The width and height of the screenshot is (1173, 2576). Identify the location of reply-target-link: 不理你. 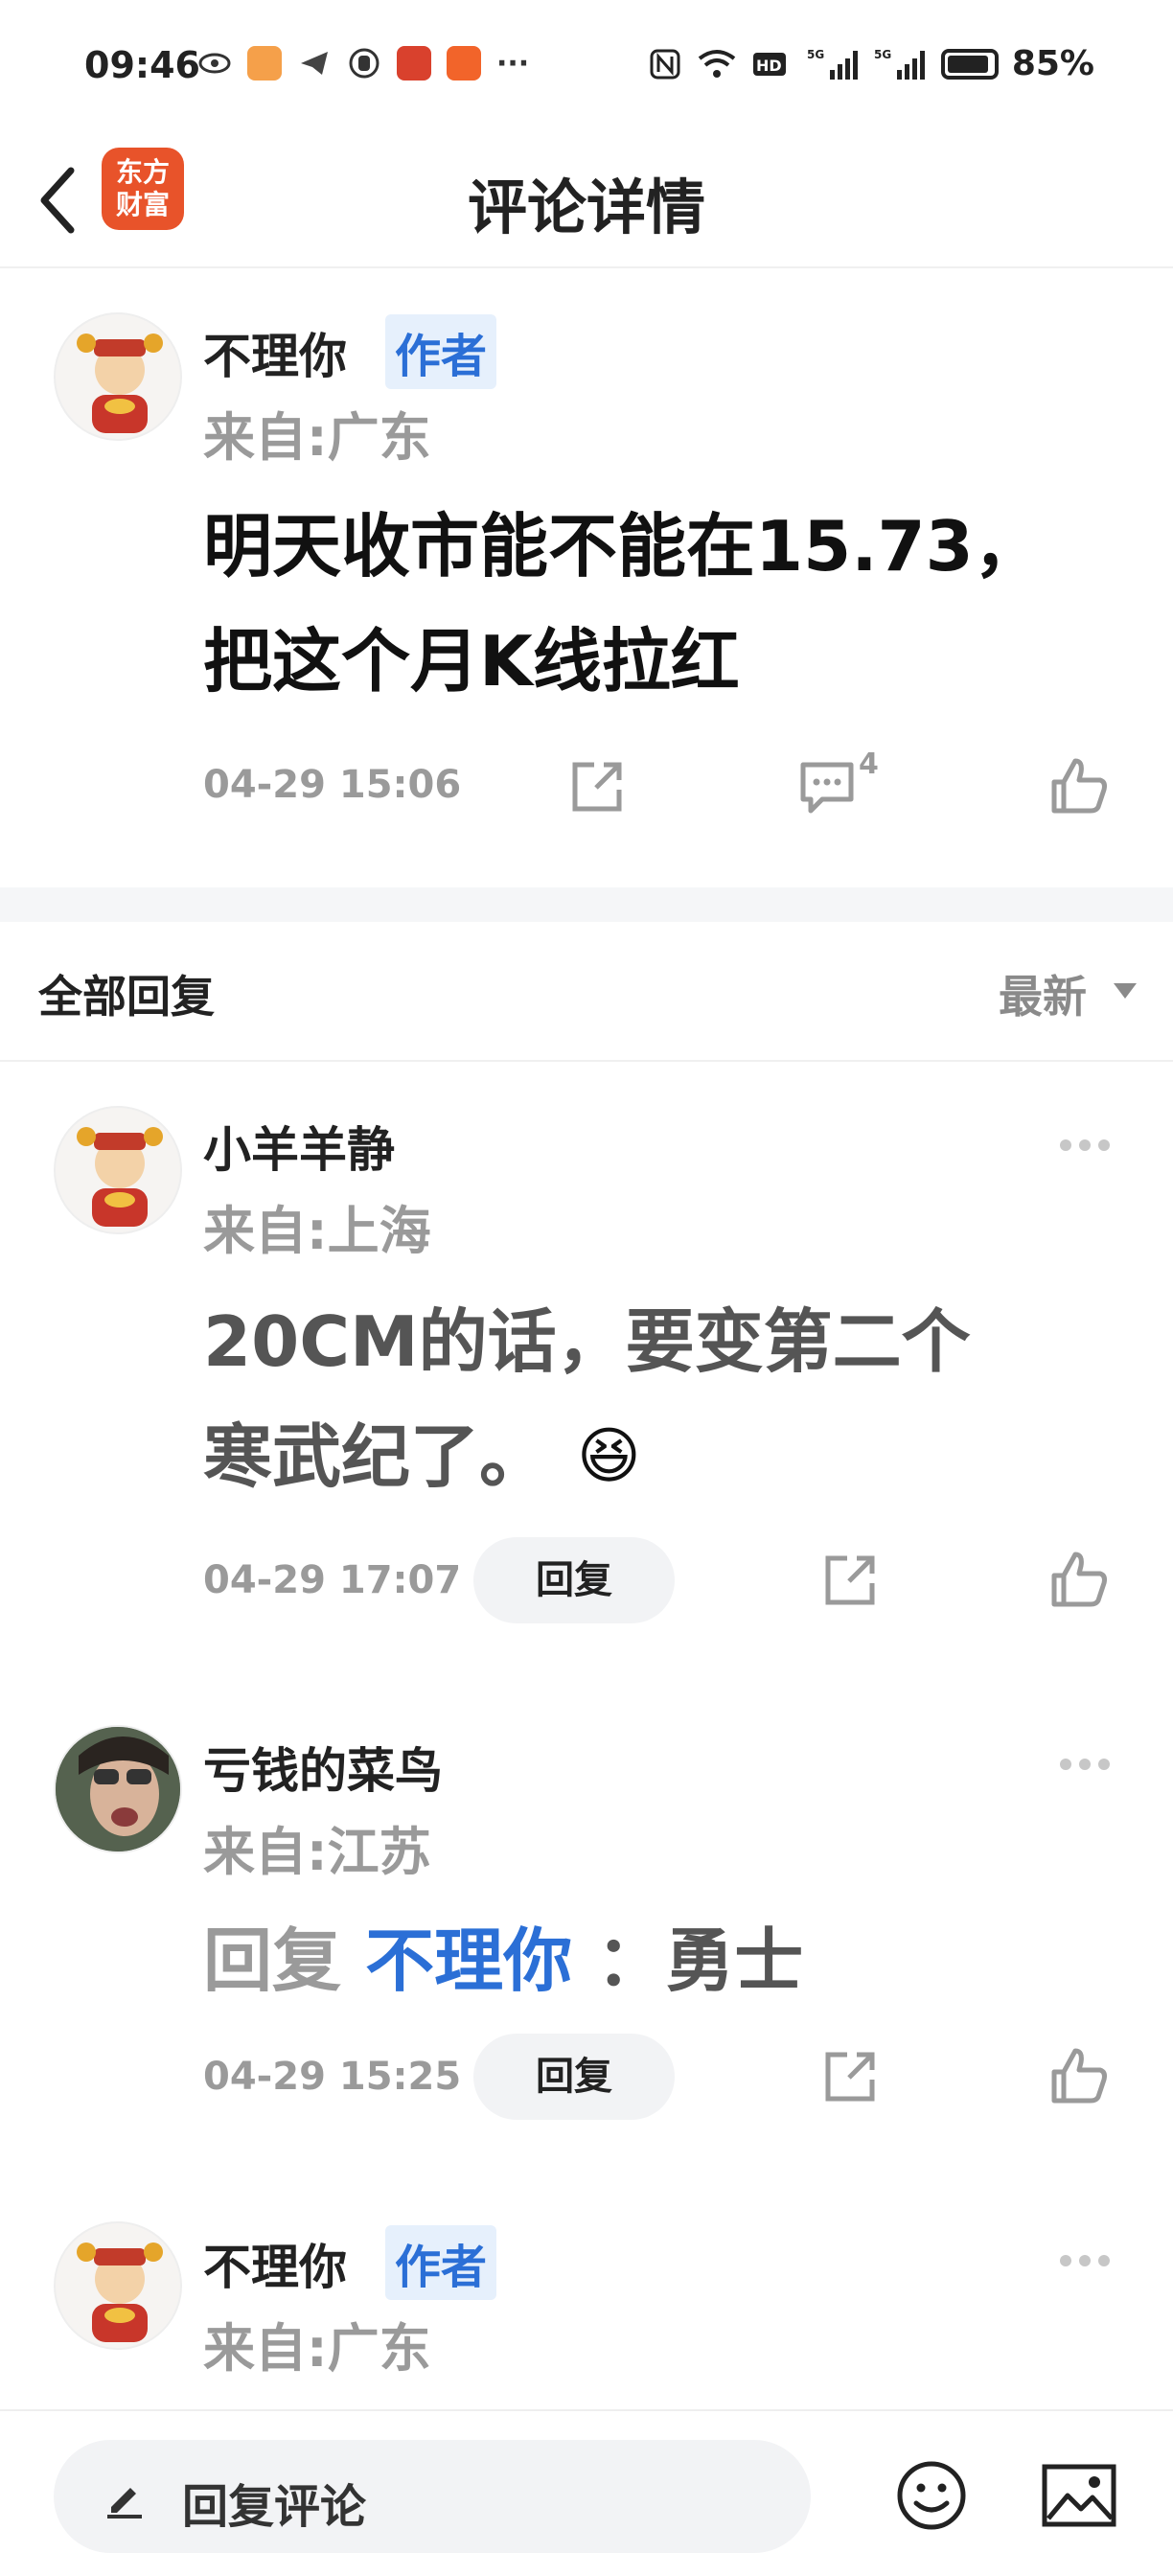
(468, 1960).